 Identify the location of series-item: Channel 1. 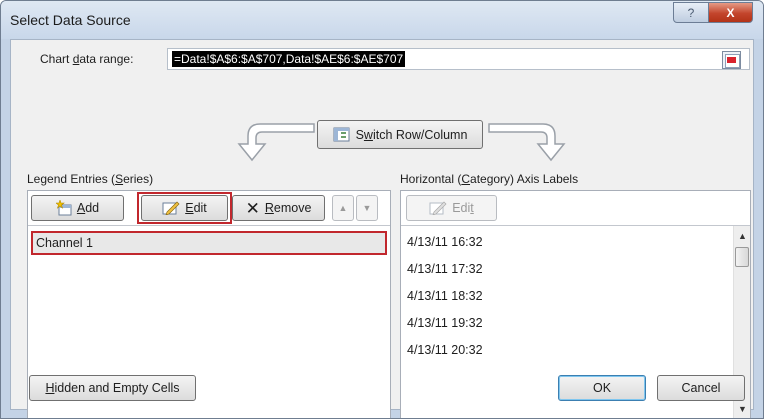
(209, 243).